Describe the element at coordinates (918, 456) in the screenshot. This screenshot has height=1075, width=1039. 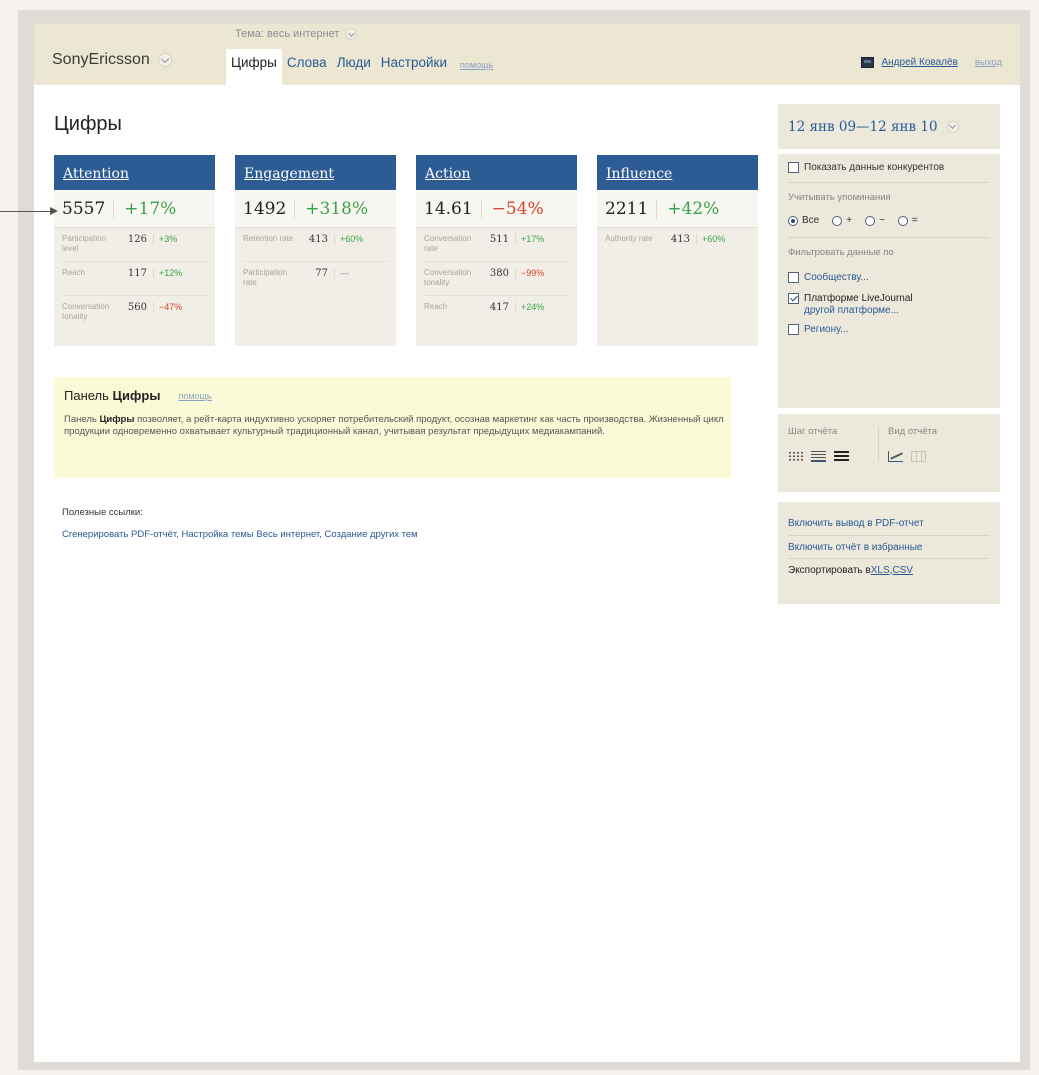
I see `table-icon` at that location.